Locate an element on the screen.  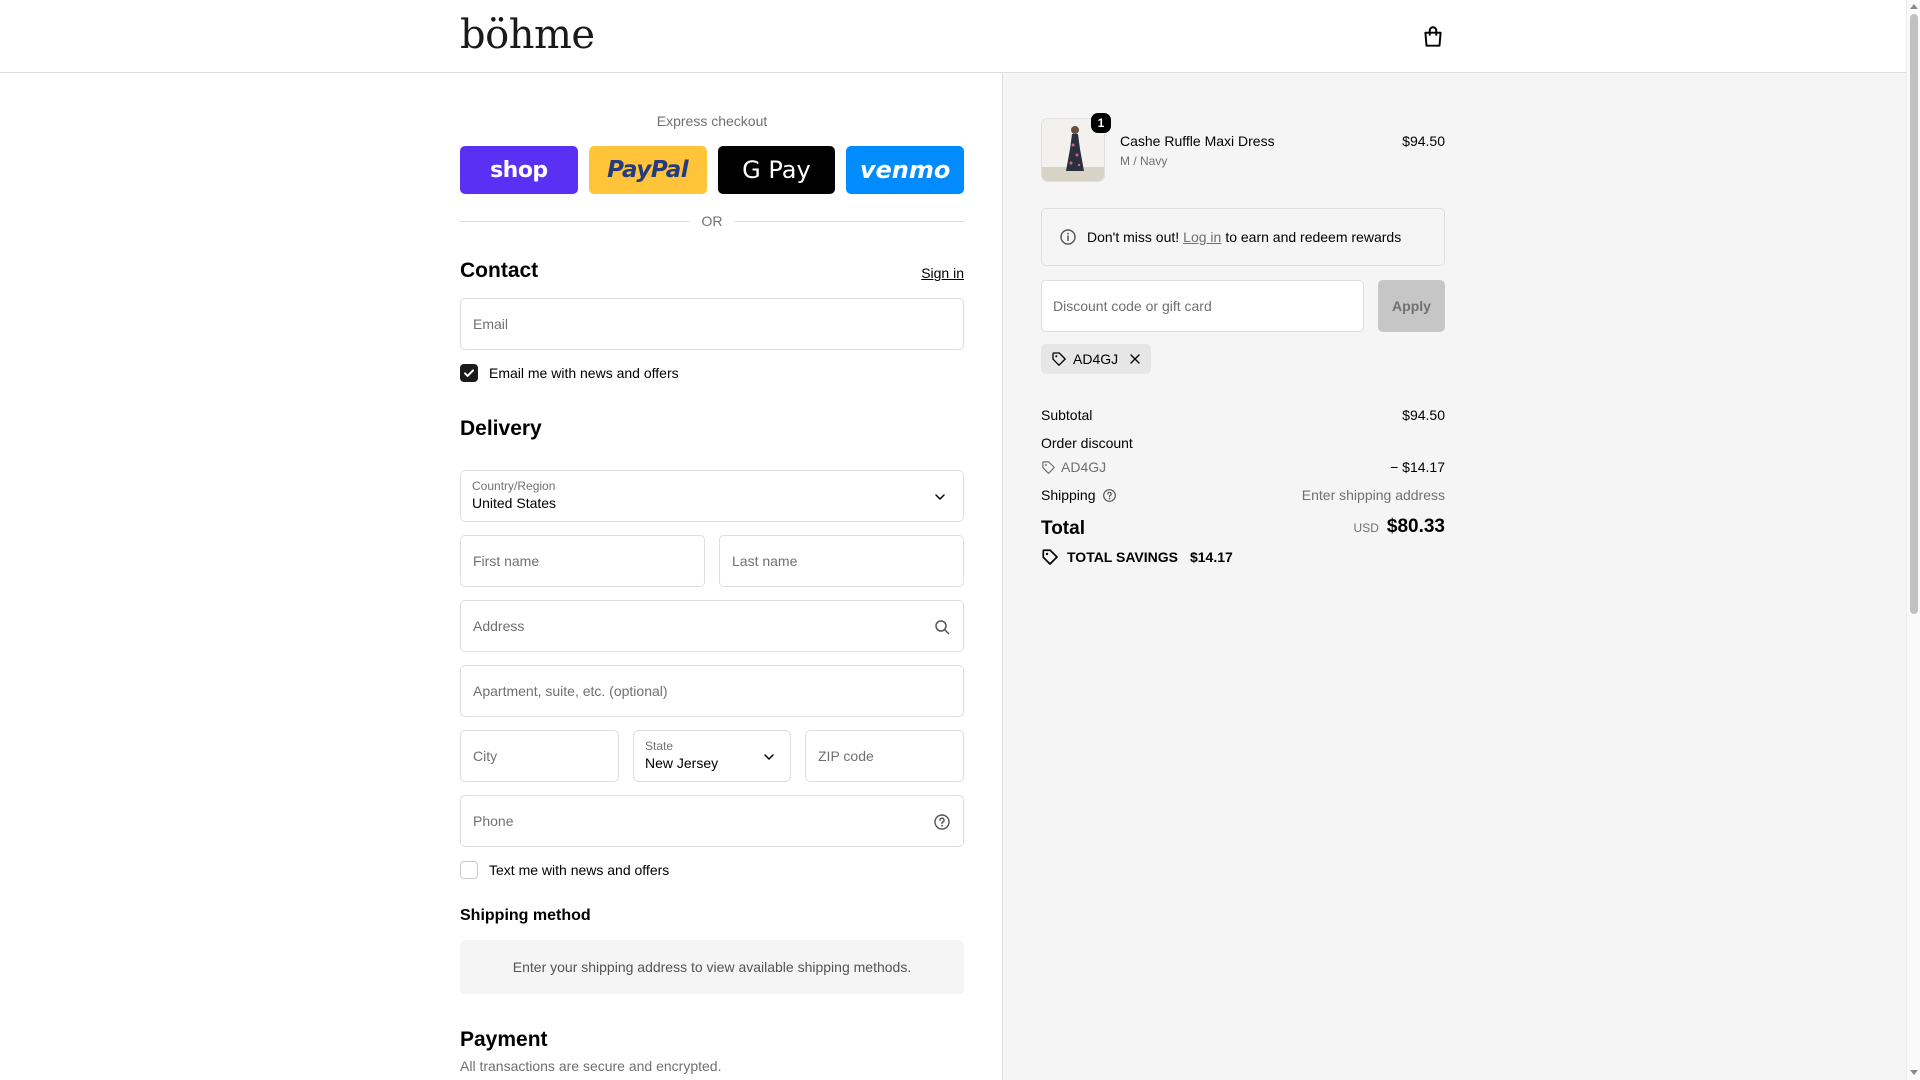
info-icon is located at coordinates (1068, 237).